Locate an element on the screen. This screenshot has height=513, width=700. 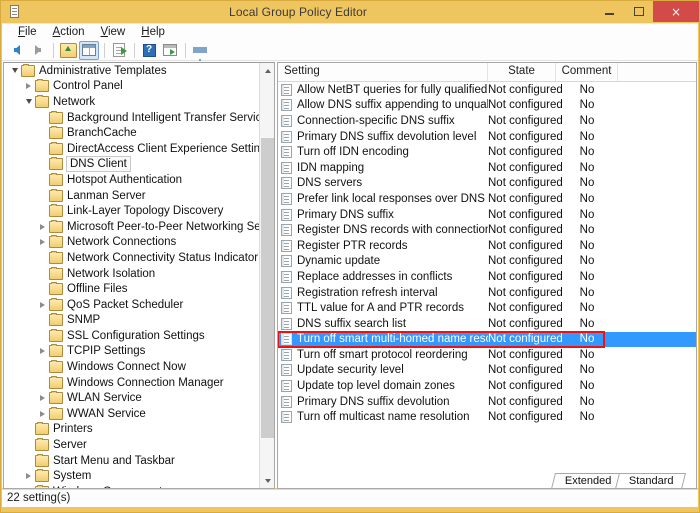
tree-item: Start Menu and Taskbar is located at coordinates (131, 461).